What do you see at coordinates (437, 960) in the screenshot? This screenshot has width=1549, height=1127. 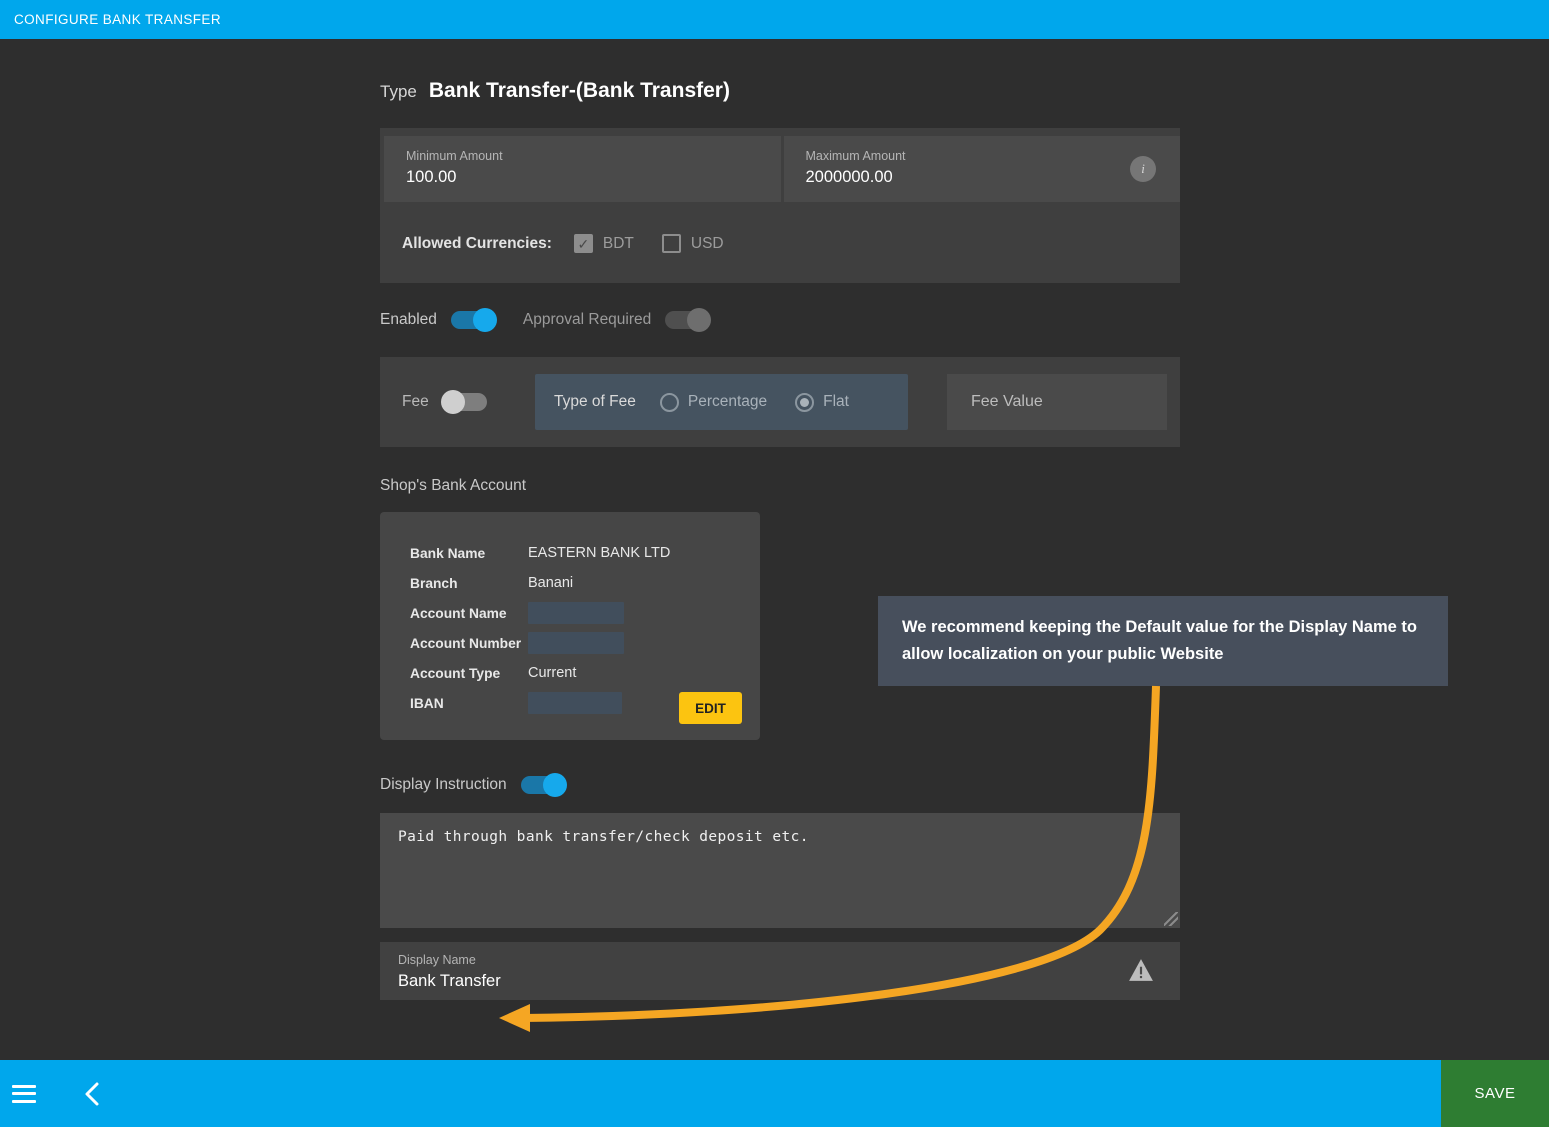 I see `display-name-label: Display Name` at bounding box center [437, 960].